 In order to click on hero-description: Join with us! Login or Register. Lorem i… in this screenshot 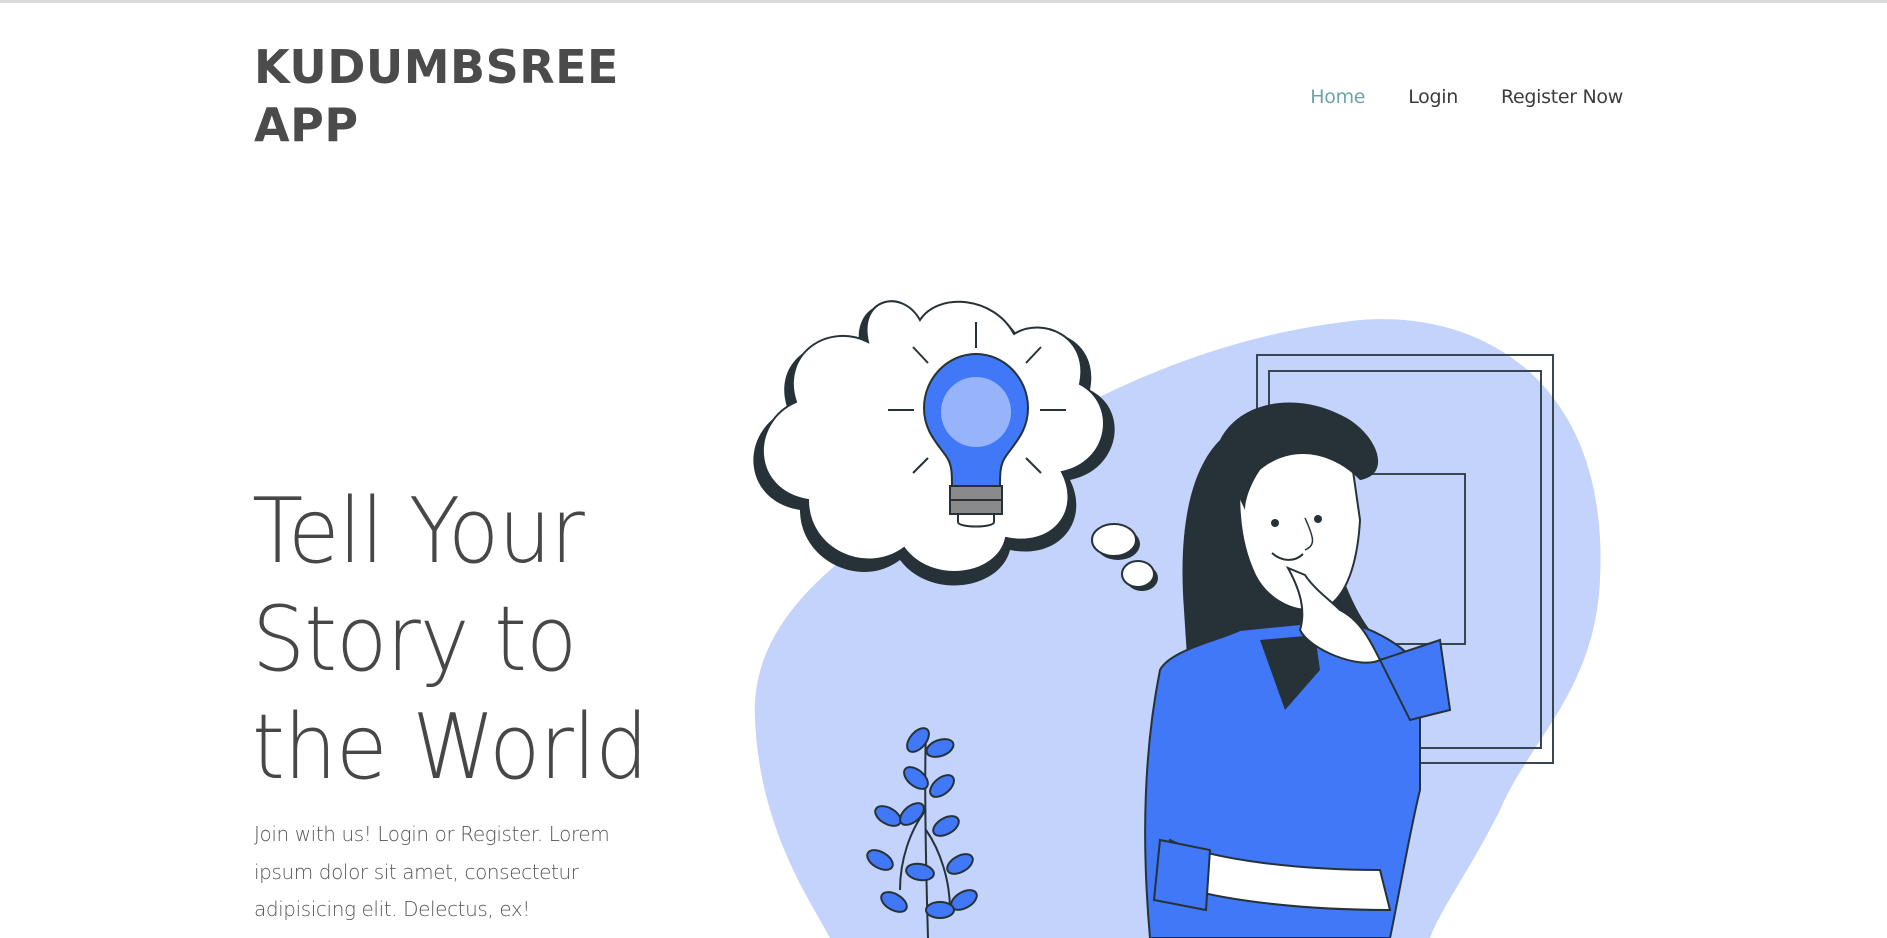, I will do `click(432, 871)`.